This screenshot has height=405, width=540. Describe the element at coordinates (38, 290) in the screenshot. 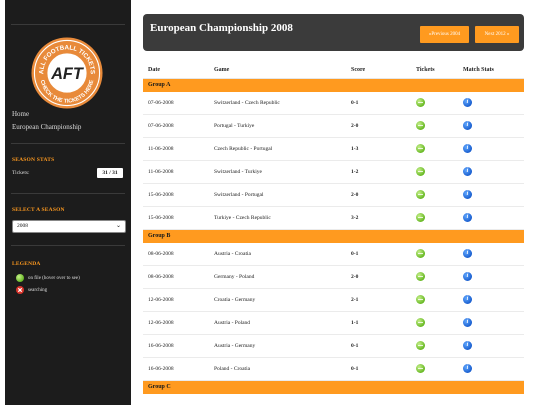

I see `legend-searching-label: searching` at that location.